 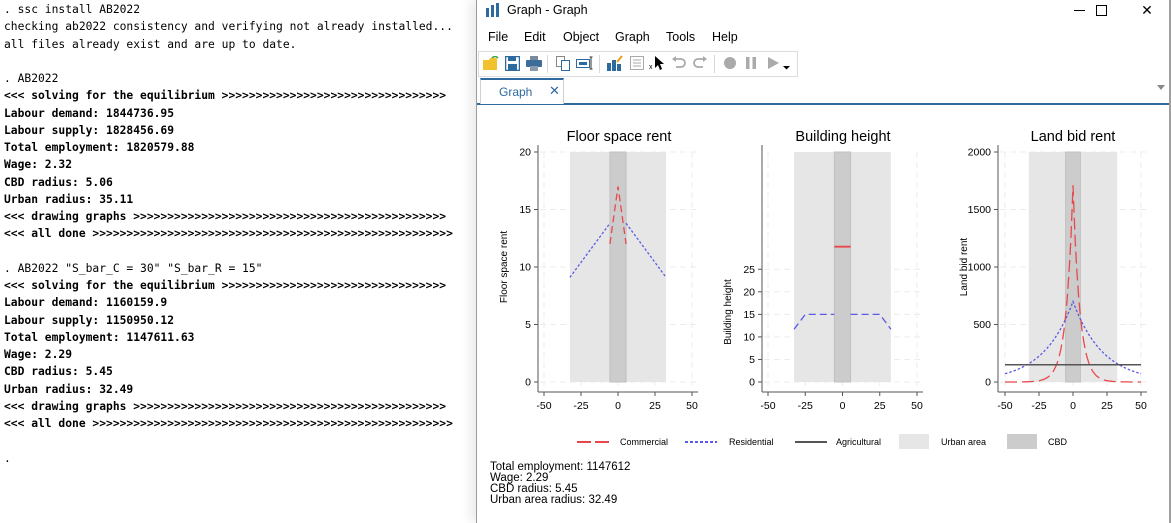 What do you see at coordinates (58, 372) in the screenshot?
I see `console-line: CBD radius: 5.45` at bounding box center [58, 372].